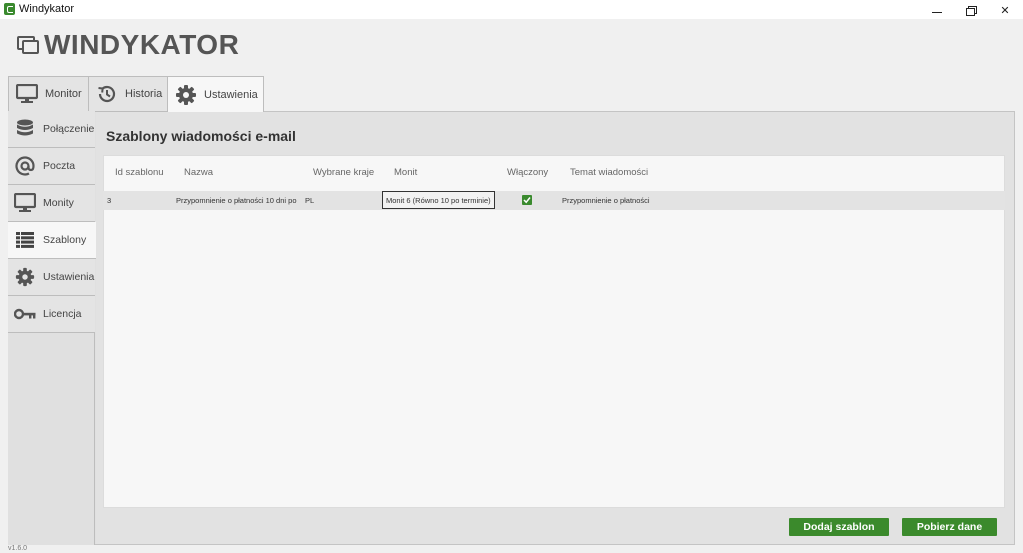 Image resolution: width=1023 pixels, height=553 pixels. I want to click on tab-label: Ustawienia, so click(231, 94).